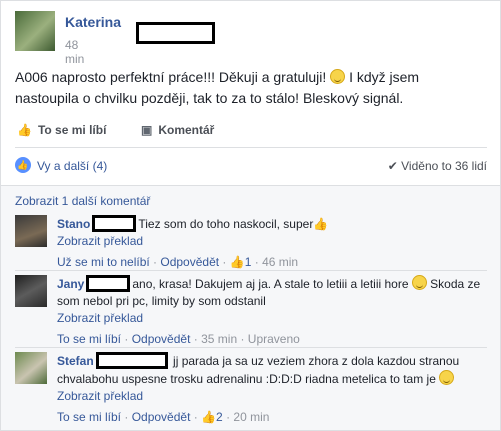 The width and height of the screenshot is (501, 431). Describe the element at coordinates (251, 166) in the screenshot. I see `reactions-bar: 👍 Vy a další (4) ✔ Viděno to 36 lidí` at that location.